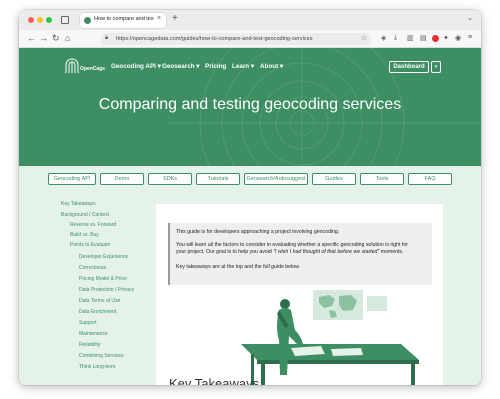  What do you see at coordinates (93, 225) in the screenshot?
I see `toc-reverse-vs-forward: Reverse vs. Forward` at bounding box center [93, 225].